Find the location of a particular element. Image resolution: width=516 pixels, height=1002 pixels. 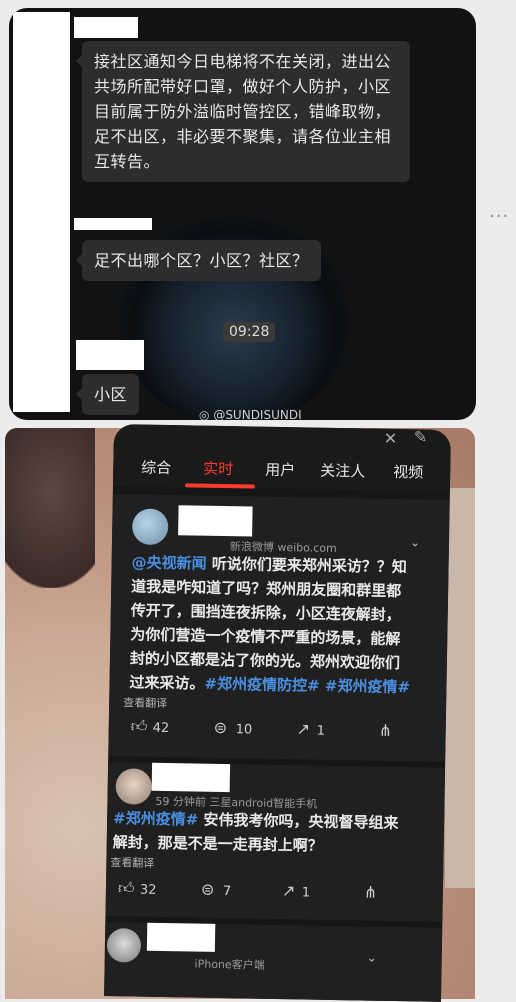

tab-users: 用户 is located at coordinates (280, 470).